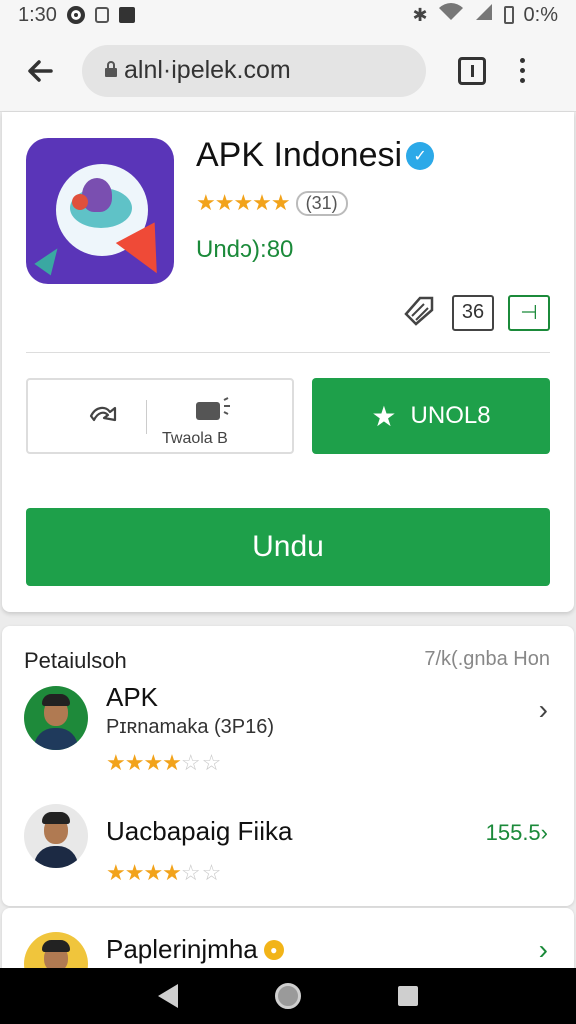  I want to click on signal-icon, so click(484, 15).